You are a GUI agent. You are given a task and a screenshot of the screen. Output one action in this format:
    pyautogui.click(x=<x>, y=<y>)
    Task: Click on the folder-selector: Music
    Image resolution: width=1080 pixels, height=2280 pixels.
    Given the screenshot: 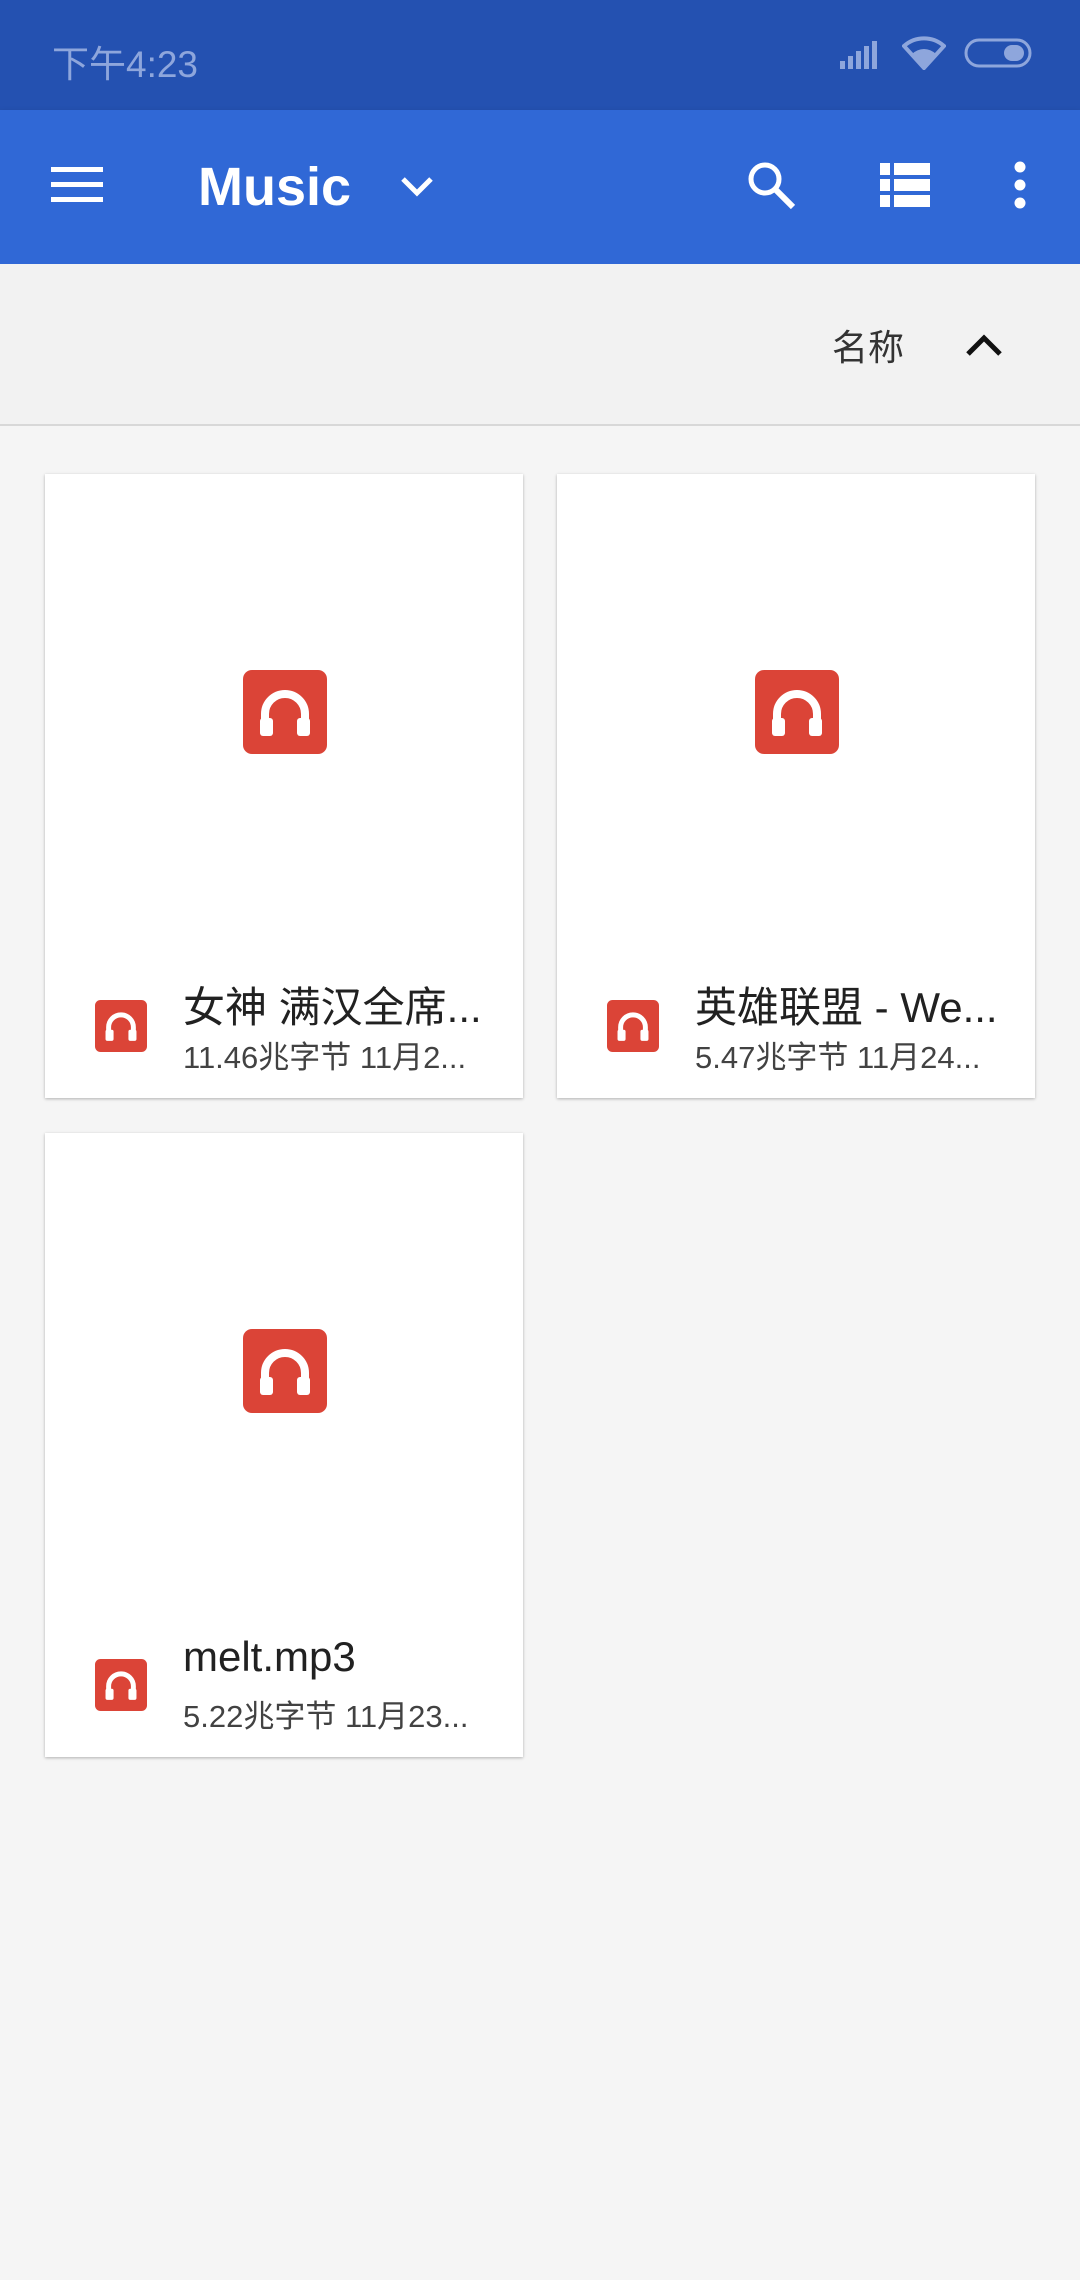 What is the action you would take?
    pyautogui.click(x=316, y=187)
    